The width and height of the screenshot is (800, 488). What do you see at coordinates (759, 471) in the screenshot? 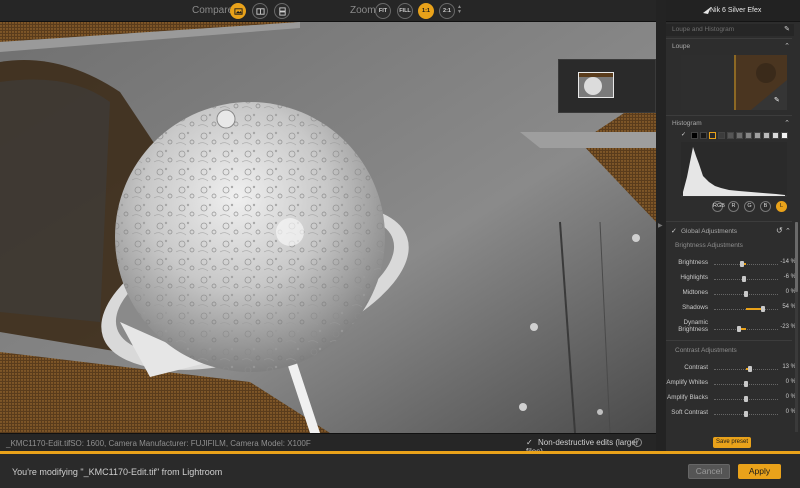
I see `apply-button: Apply` at bounding box center [759, 471].